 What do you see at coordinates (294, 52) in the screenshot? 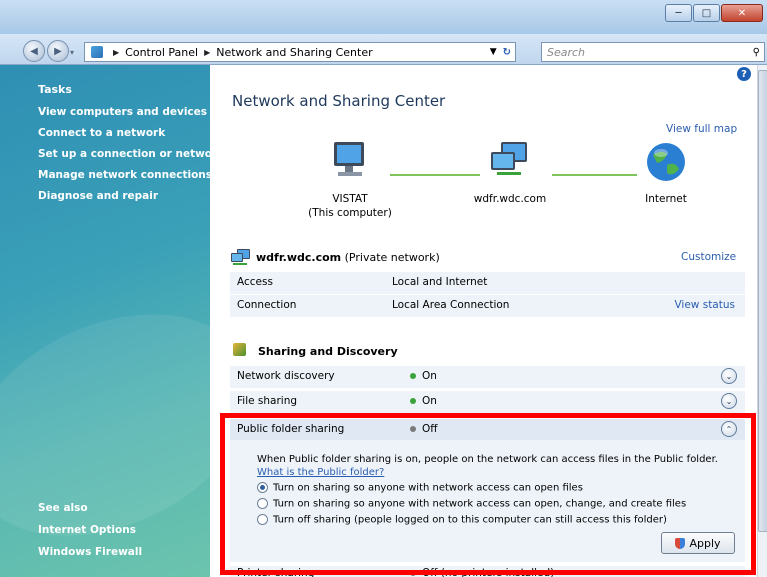
I see `breadcrumb-network-center: Network and Sharing Center` at bounding box center [294, 52].